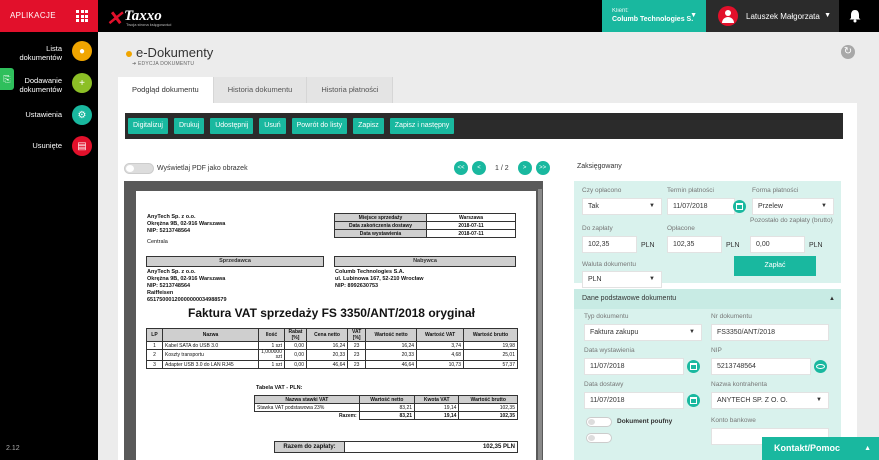 Image resolution: width=879 pixels, height=460 pixels. Describe the element at coordinates (599, 422) in the screenshot. I see `confidential-toggle` at that location.